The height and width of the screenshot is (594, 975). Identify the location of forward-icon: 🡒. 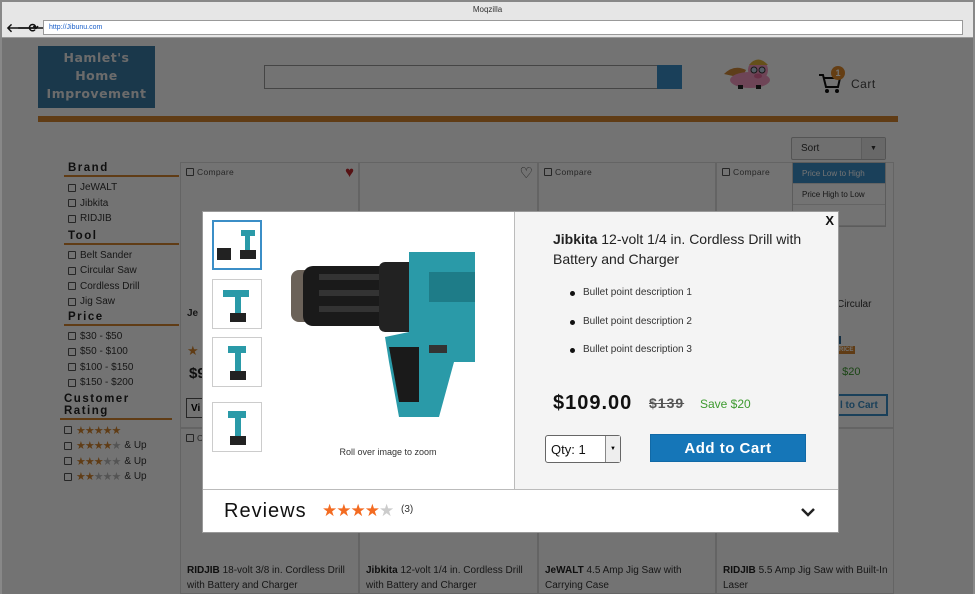
(33, 28).